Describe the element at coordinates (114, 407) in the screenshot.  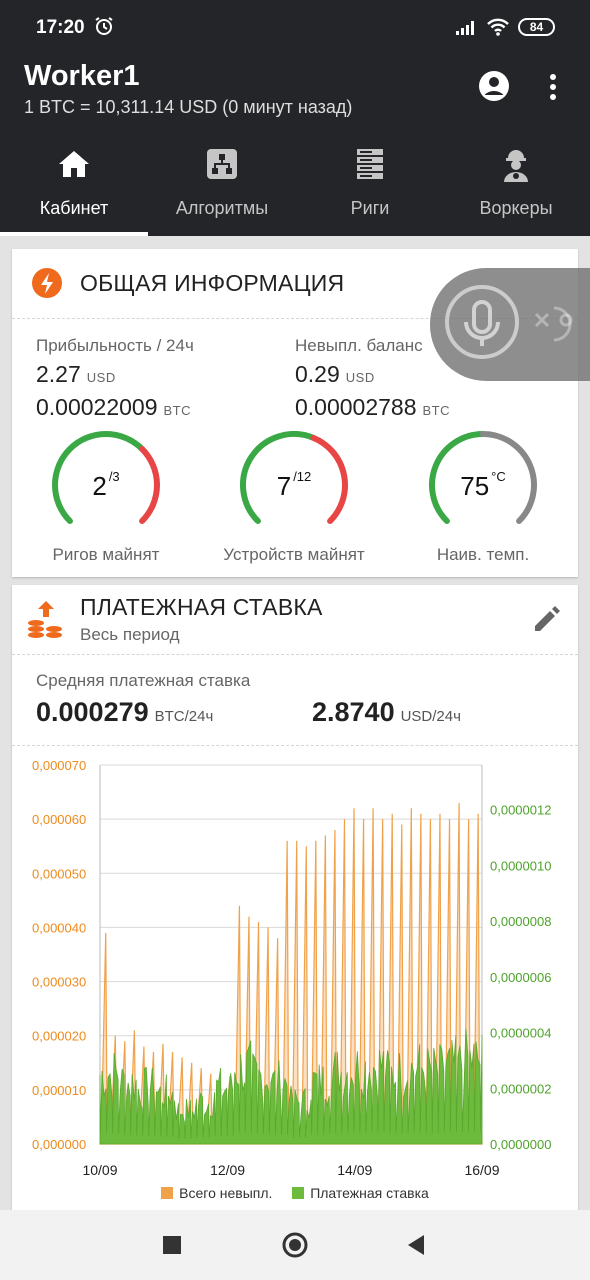
I see `profit-btc: 0.00022009 BTC` at that location.